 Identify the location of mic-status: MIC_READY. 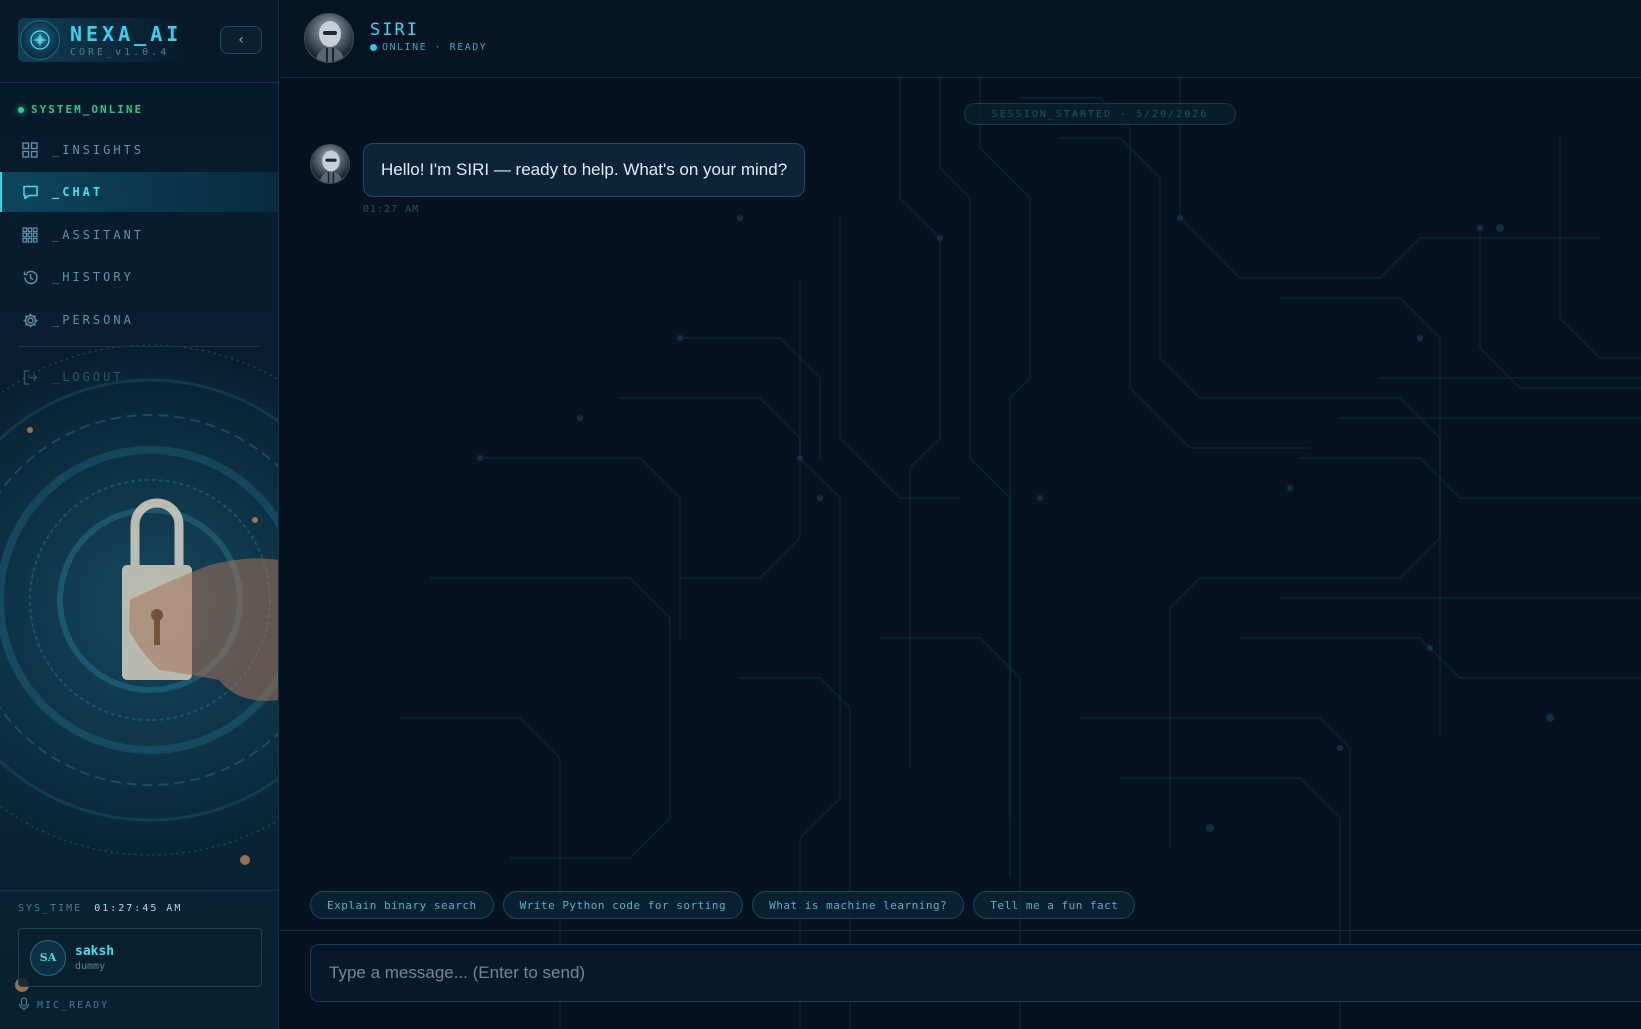
(63, 1005).